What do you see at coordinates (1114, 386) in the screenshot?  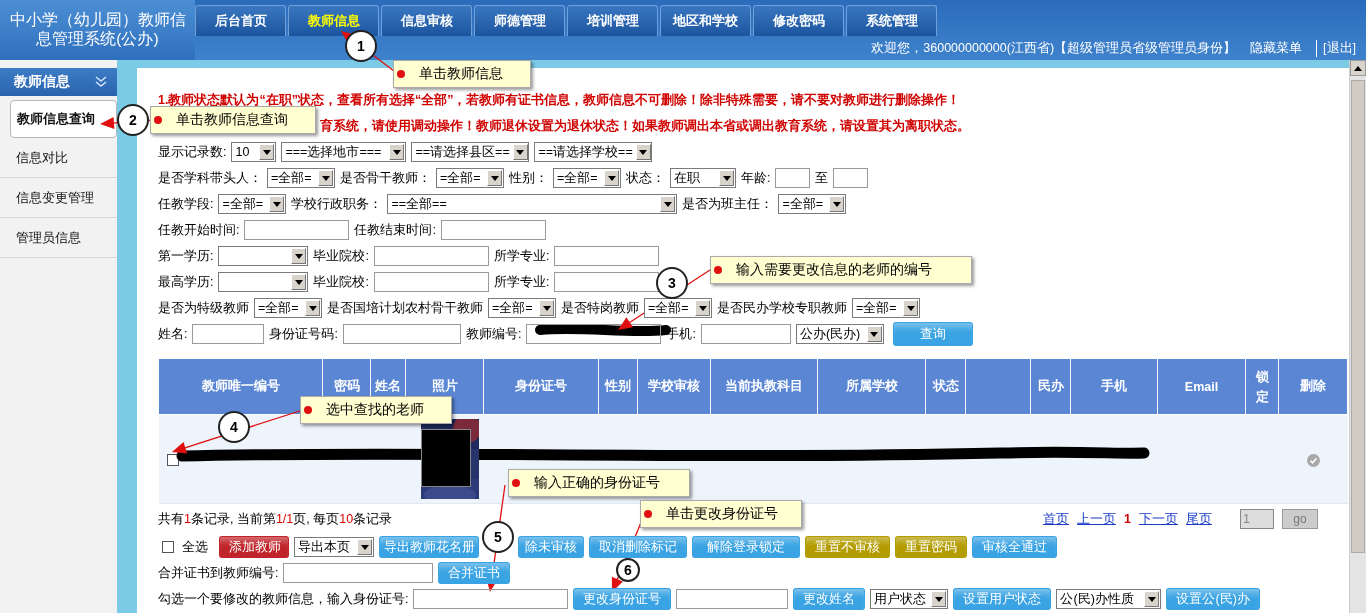 I see `column-header: 手机` at bounding box center [1114, 386].